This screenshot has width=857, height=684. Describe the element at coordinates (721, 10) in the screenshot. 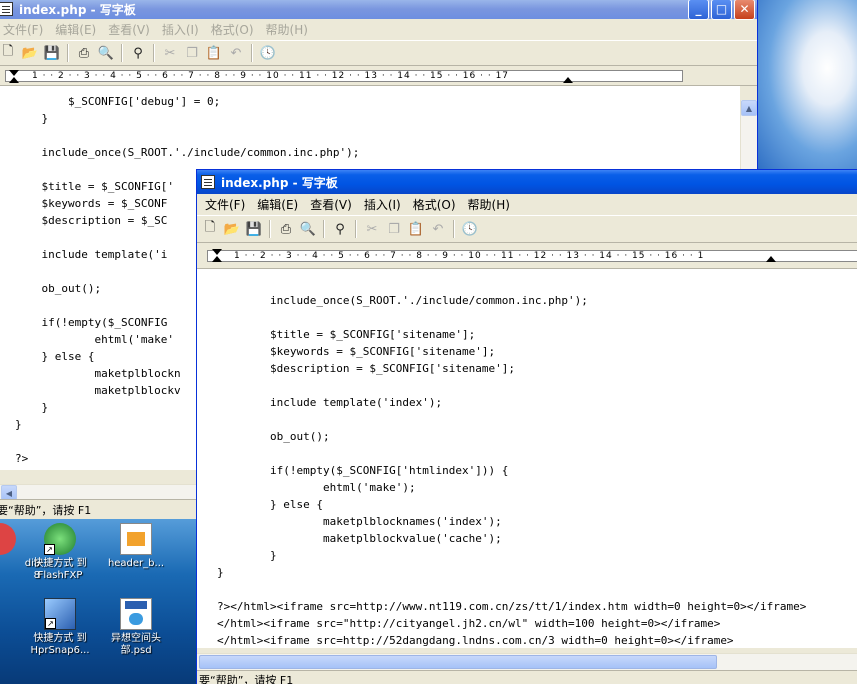

I see `maximize-button: □` at that location.